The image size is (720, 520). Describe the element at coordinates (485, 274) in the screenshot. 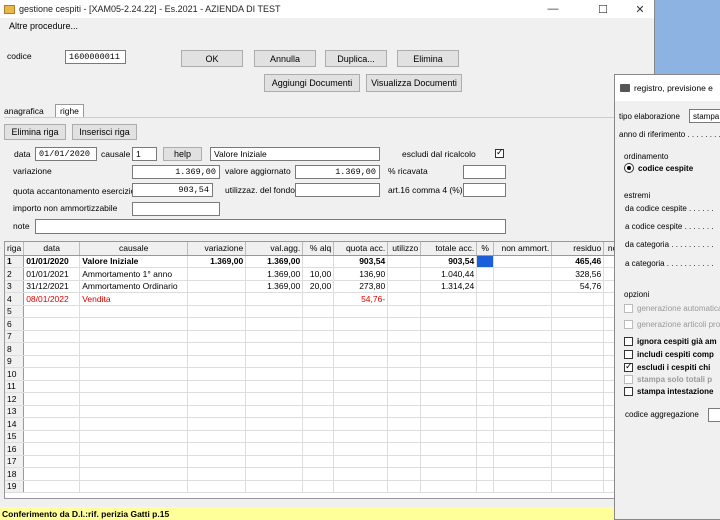

I see `grid-cell-pct` at that location.